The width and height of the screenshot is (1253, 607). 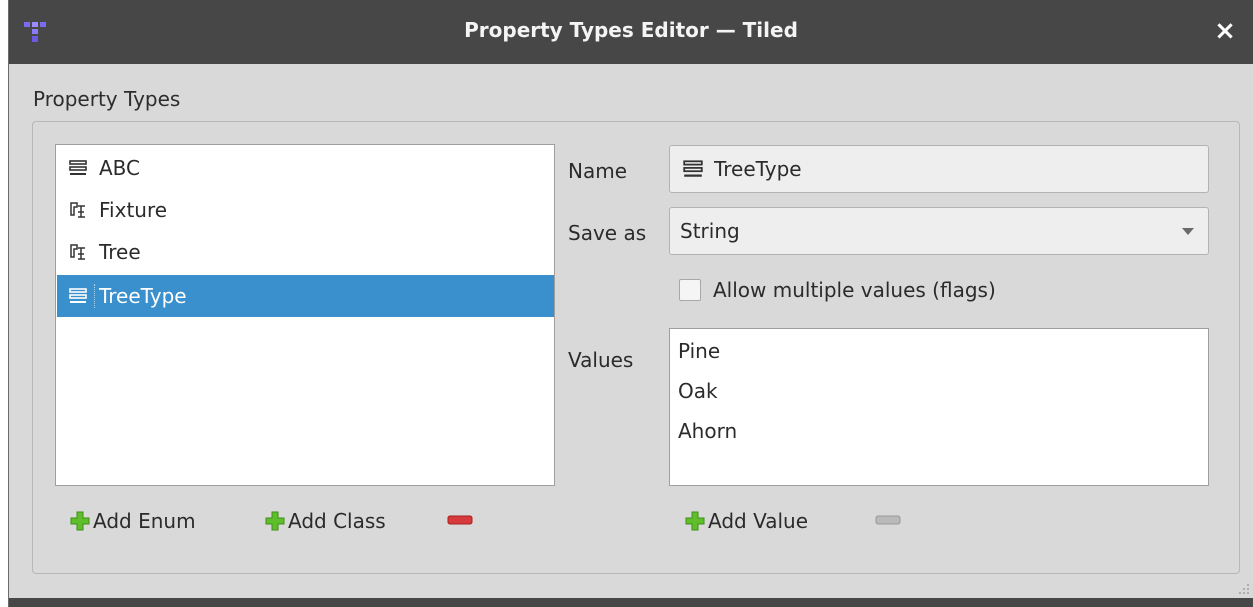 What do you see at coordinates (1243, 588) in the screenshot?
I see `resize-grip-icon` at bounding box center [1243, 588].